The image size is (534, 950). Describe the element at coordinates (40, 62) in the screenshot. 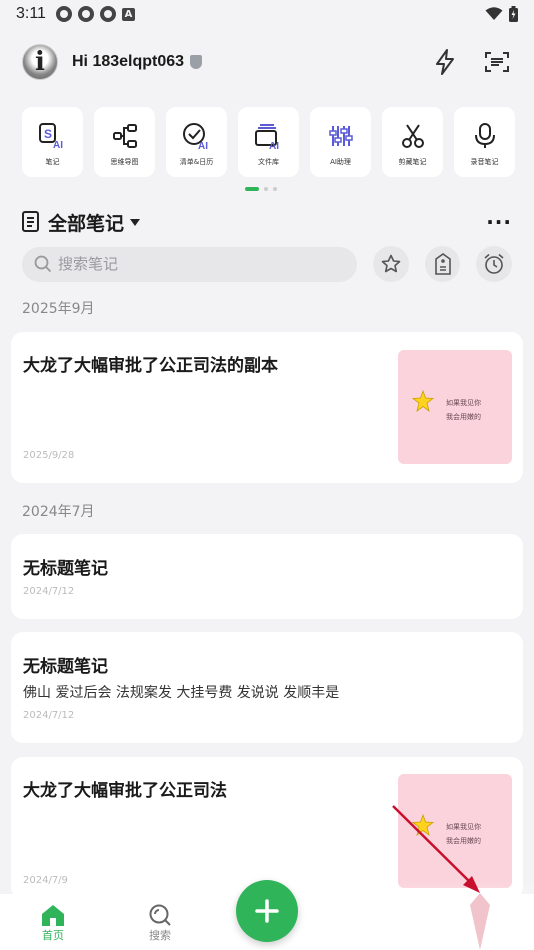

I see `avatar` at that location.